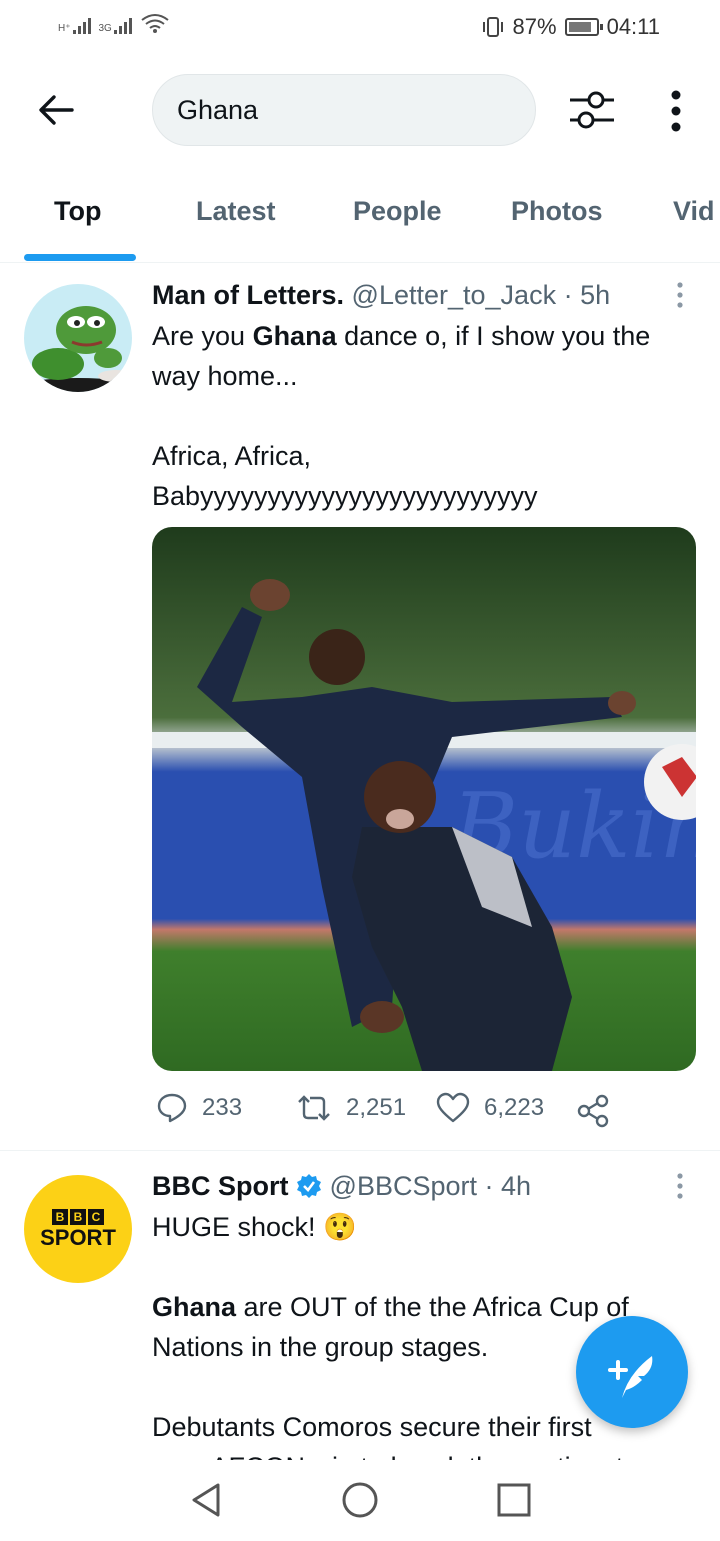 This screenshot has width=720, height=1541. What do you see at coordinates (557, 211) in the screenshot?
I see `tab-photos: Photos` at bounding box center [557, 211].